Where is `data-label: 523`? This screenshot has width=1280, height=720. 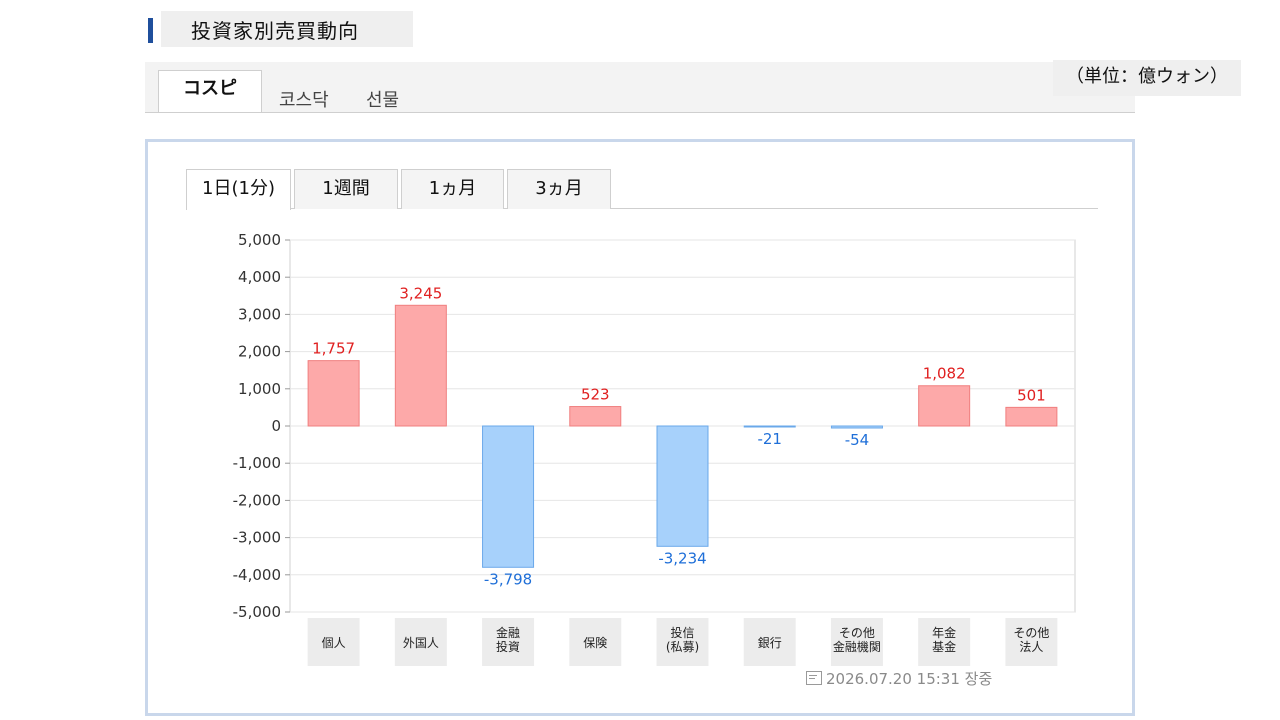
data-label: 523 is located at coordinates (595, 395).